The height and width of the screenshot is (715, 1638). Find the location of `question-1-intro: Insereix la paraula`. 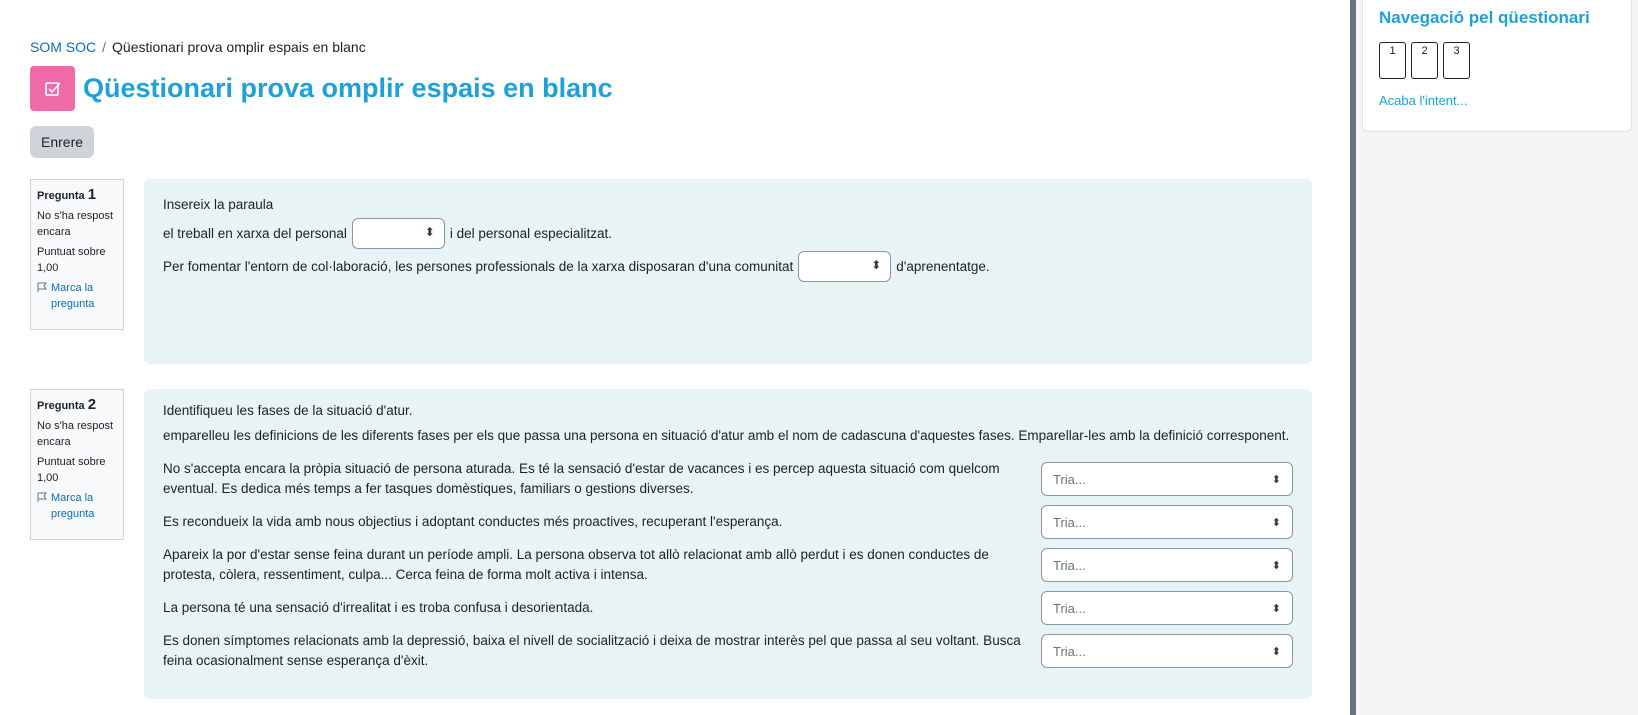

question-1-intro: Insereix la paraula is located at coordinates (218, 204).